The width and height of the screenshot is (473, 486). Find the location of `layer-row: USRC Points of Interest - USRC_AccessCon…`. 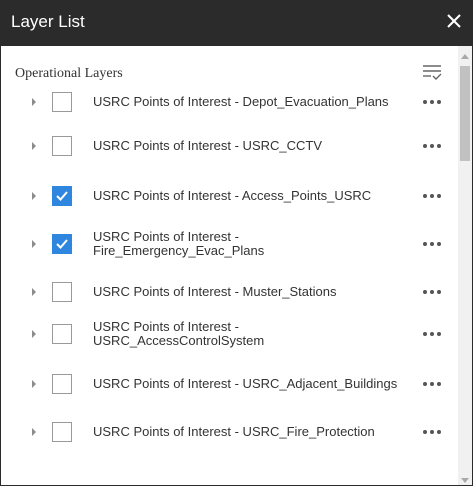

layer-row: USRC Points of Interest - USRC_AccessCon… is located at coordinates (229, 334).